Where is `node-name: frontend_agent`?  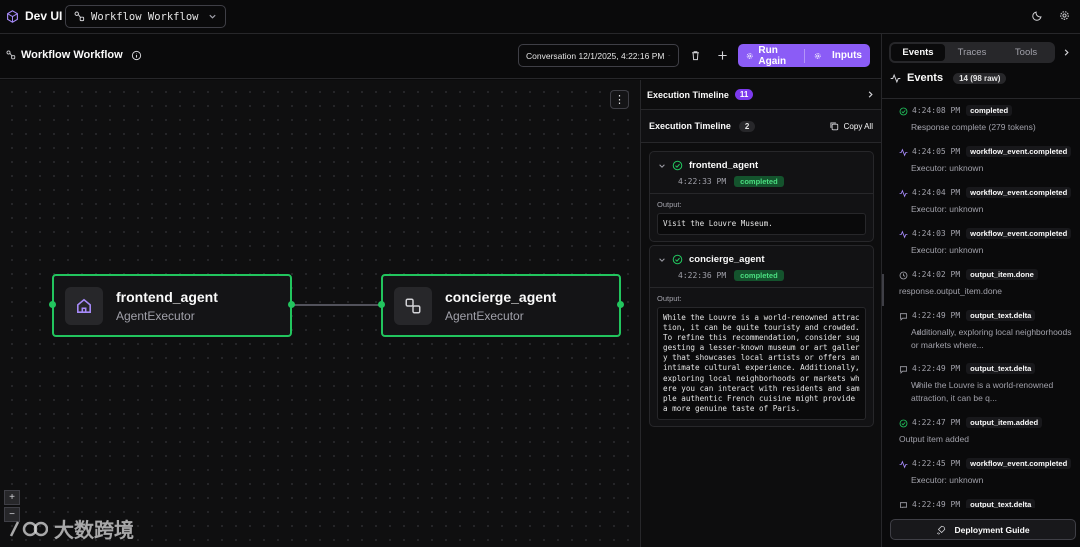
node-name: frontend_agent is located at coordinates (167, 296).